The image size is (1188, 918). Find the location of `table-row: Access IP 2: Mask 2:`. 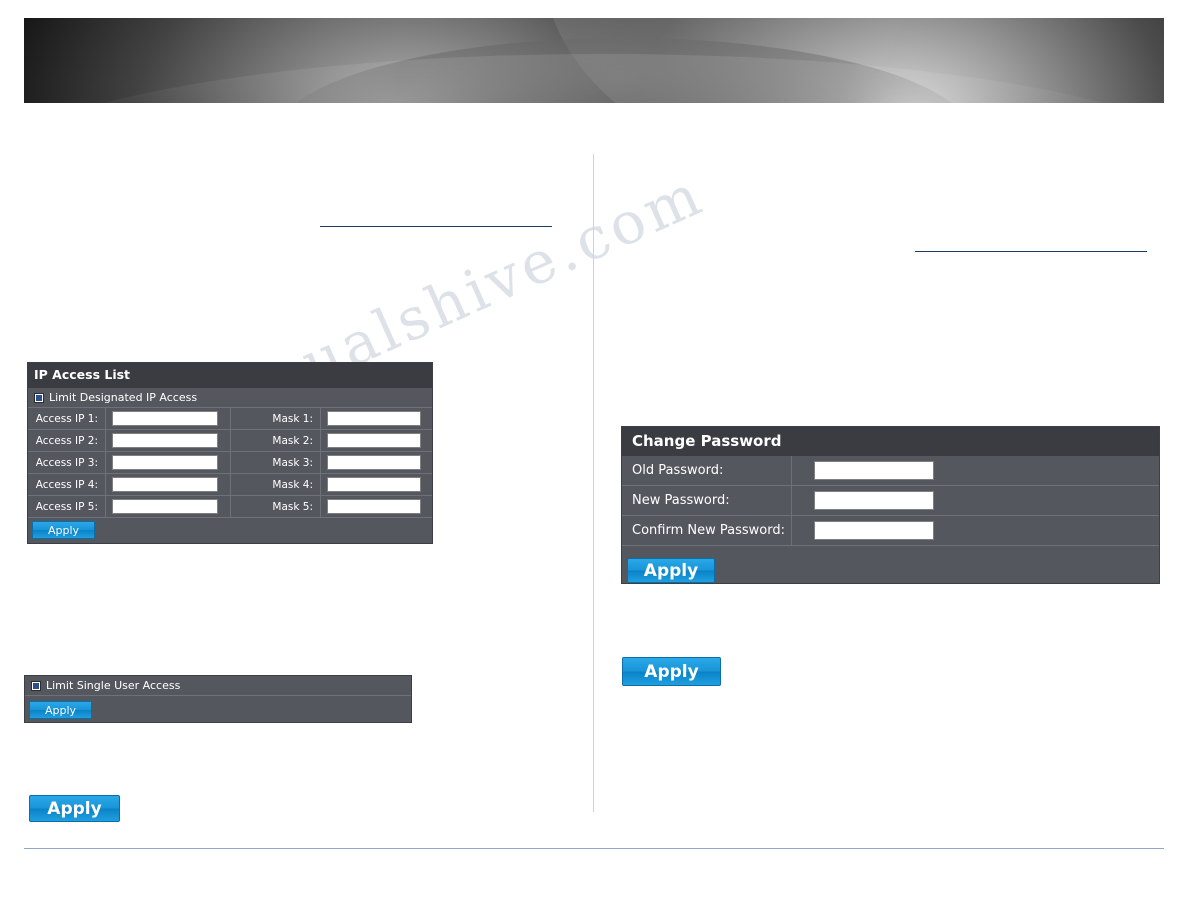

table-row: Access IP 2: Mask 2: is located at coordinates (230, 441).